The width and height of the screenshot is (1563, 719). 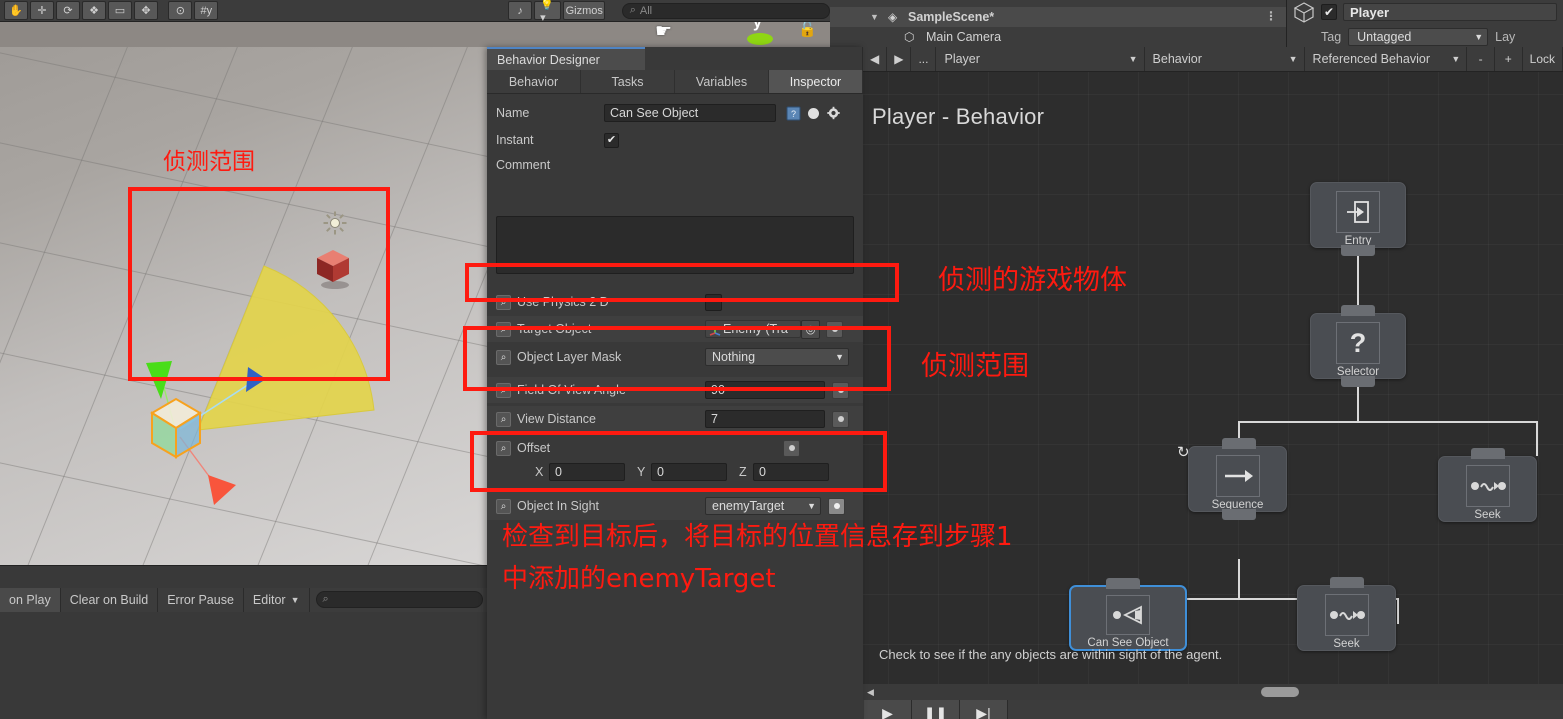 I want to click on field-of-view-angle-input: 90, so click(x=765, y=390).